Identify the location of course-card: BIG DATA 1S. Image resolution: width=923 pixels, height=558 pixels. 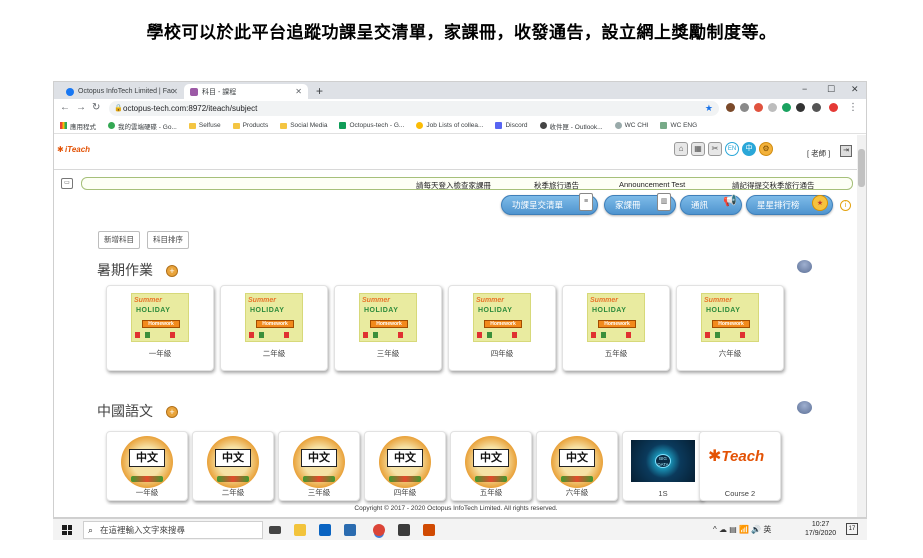
(663, 466).